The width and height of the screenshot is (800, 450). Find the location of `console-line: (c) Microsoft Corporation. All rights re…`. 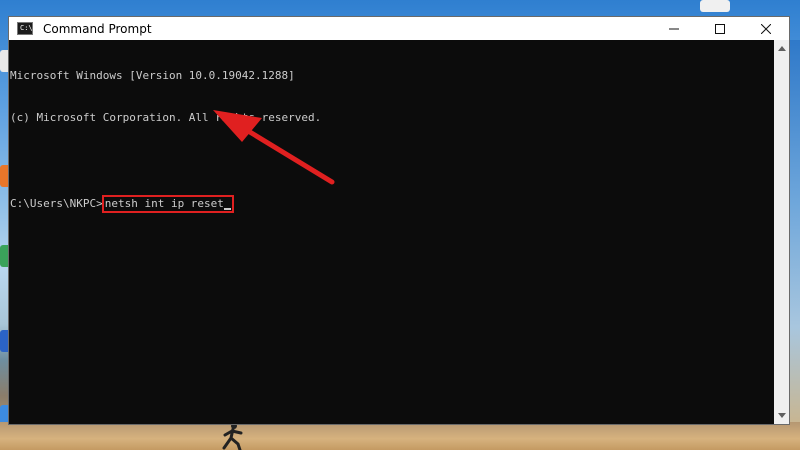

console-line: (c) Microsoft Corporation. All rights re… is located at coordinates (166, 117).